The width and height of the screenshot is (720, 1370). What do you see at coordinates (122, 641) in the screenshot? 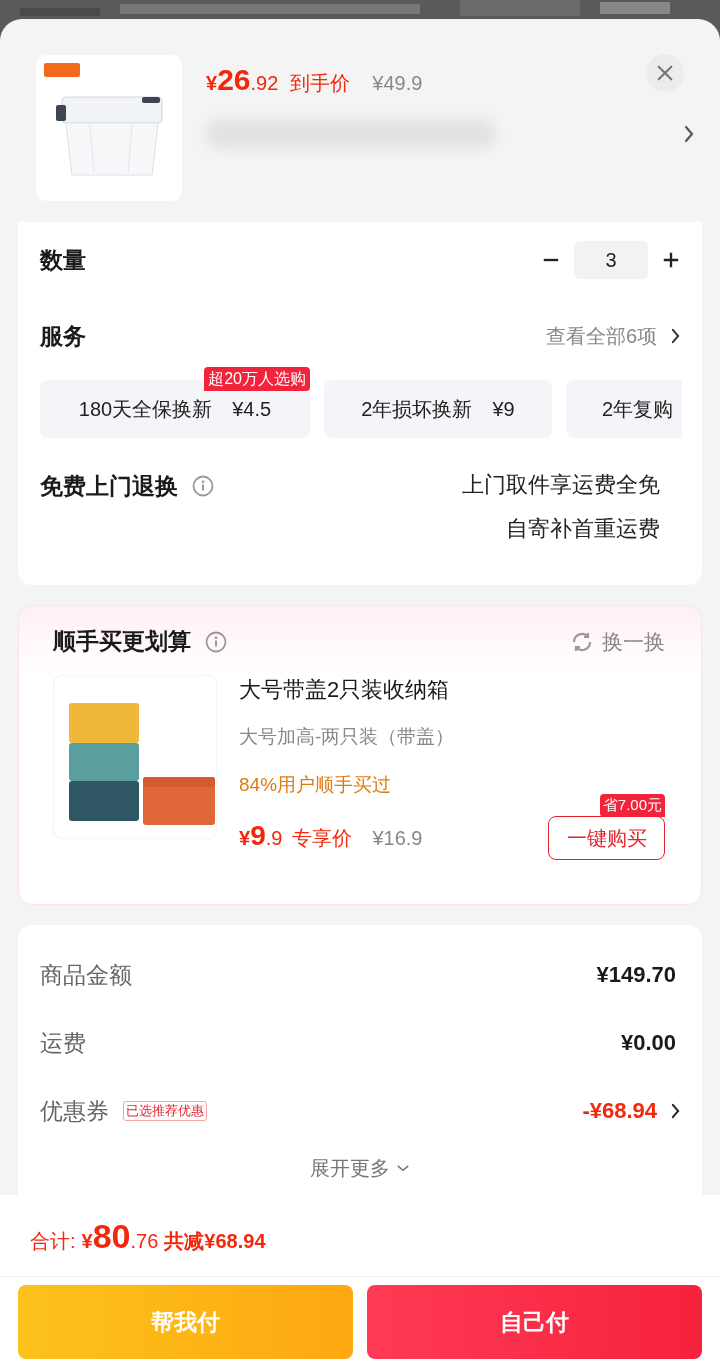
I see `addon-title: 顺手买更划算` at bounding box center [122, 641].